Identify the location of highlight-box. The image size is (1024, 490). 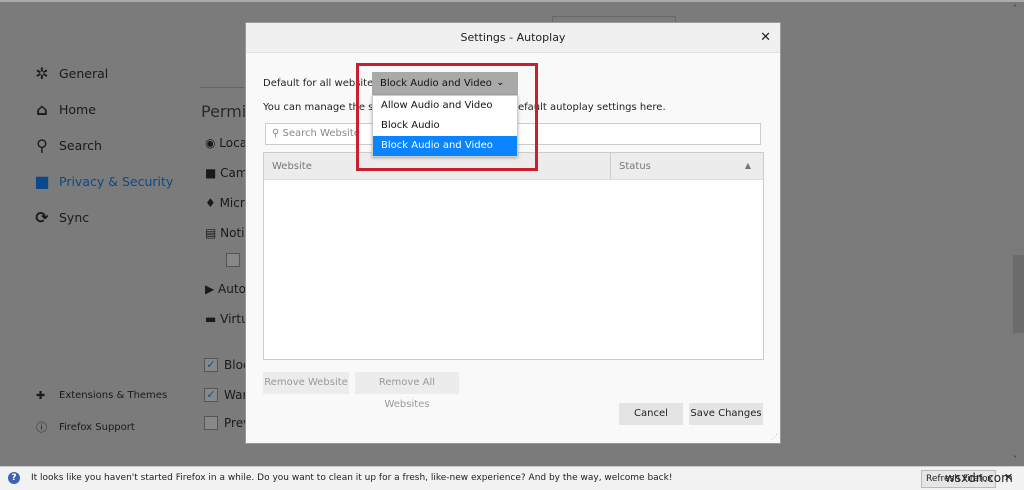
(447, 117).